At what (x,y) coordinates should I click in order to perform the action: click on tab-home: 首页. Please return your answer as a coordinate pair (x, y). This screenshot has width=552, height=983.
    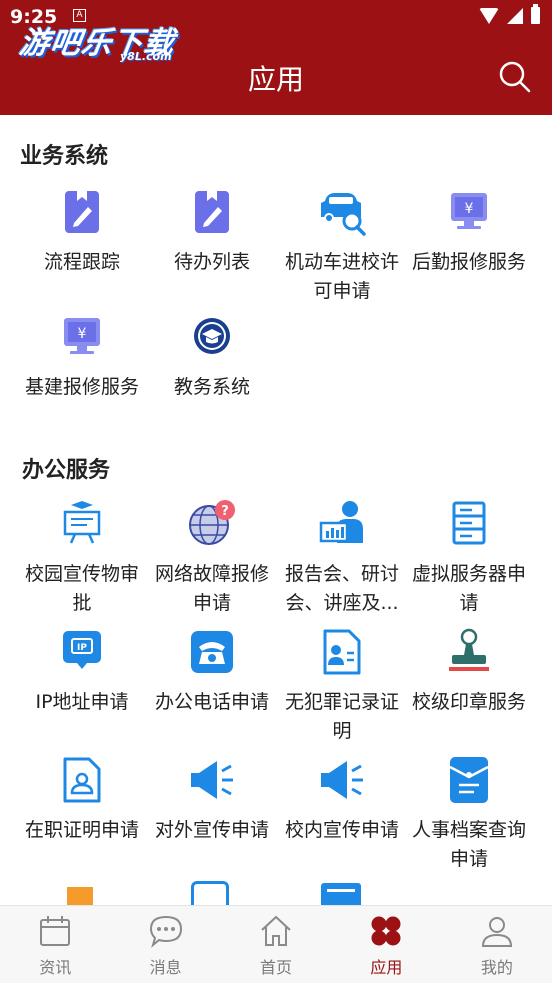
    Looking at the image, I should click on (276, 944).